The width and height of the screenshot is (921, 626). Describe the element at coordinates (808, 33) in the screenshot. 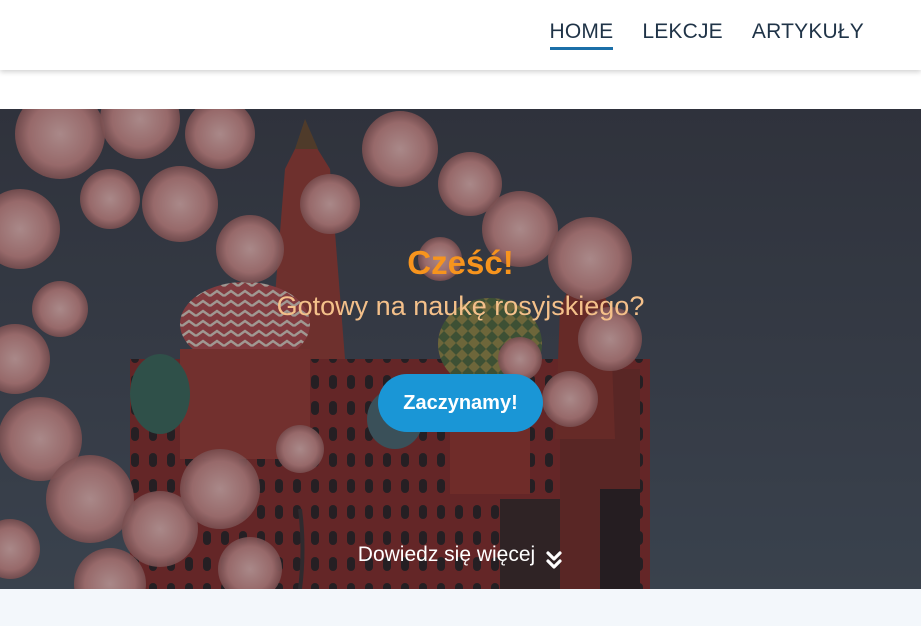

I see `nav-item-artykuly: ARTYKUŁY` at that location.